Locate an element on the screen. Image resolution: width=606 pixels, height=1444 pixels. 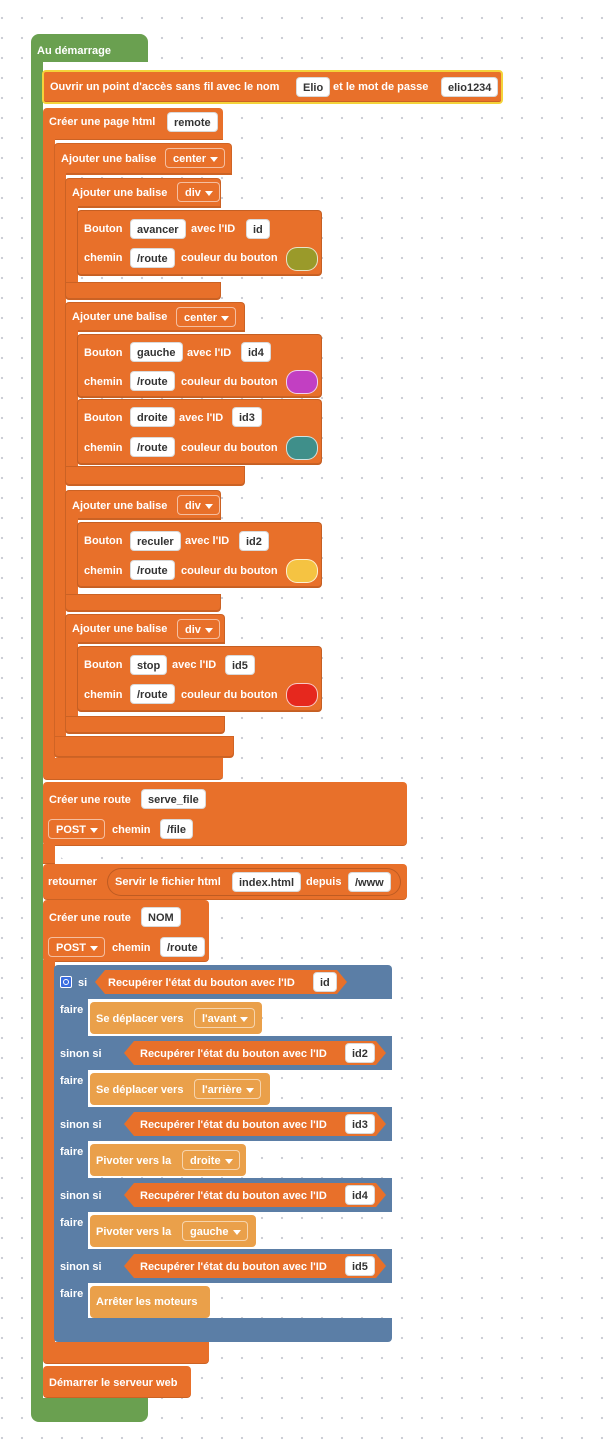
direction-dropdown-avant: l'avant is located at coordinates (225, 1018).